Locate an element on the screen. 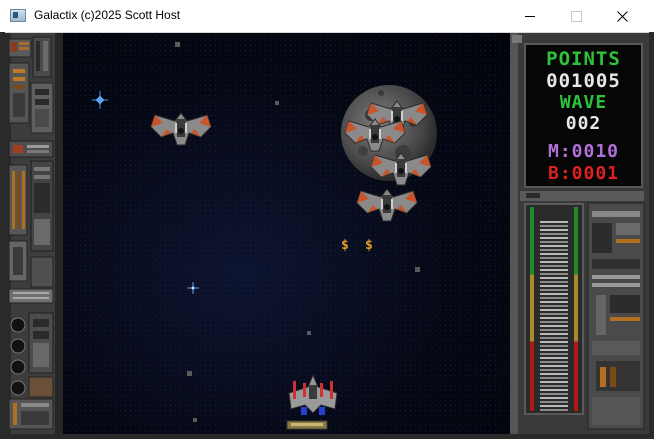  maximize-button is located at coordinates (576, 16).